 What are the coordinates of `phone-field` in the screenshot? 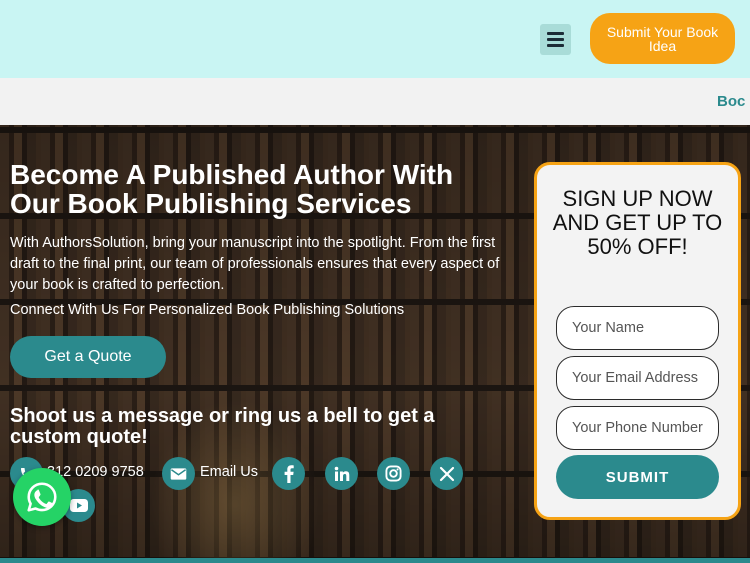 It's located at (637, 428).